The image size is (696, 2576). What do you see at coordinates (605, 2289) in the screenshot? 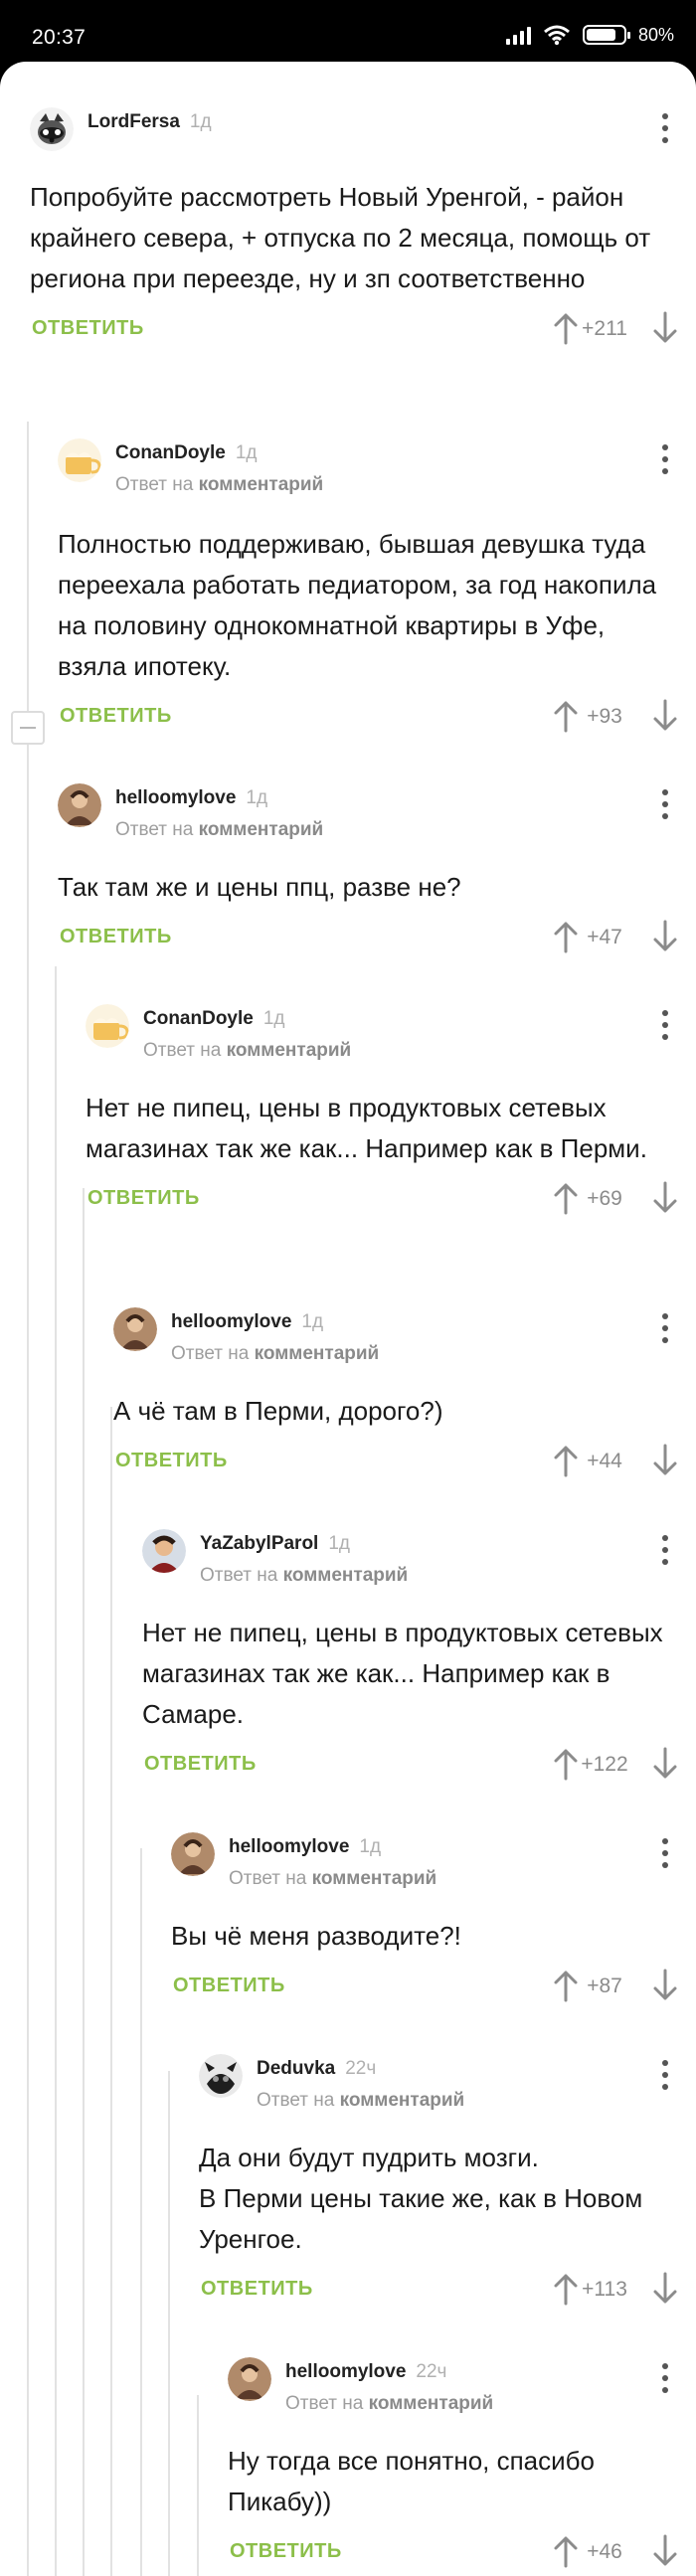
I see `comment-rating: +113` at bounding box center [605, 2289].